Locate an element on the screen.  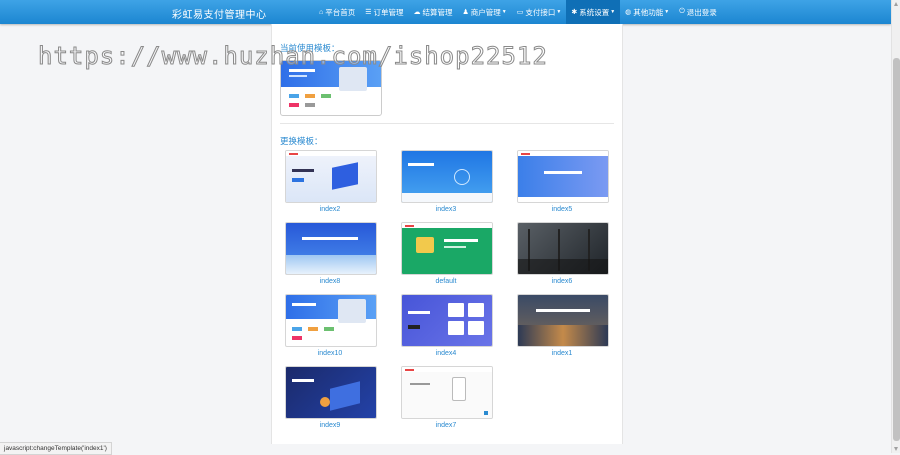
nav-item-system-settings: ✱ 系统设置 ▼ is located at coordinates (593, 12).